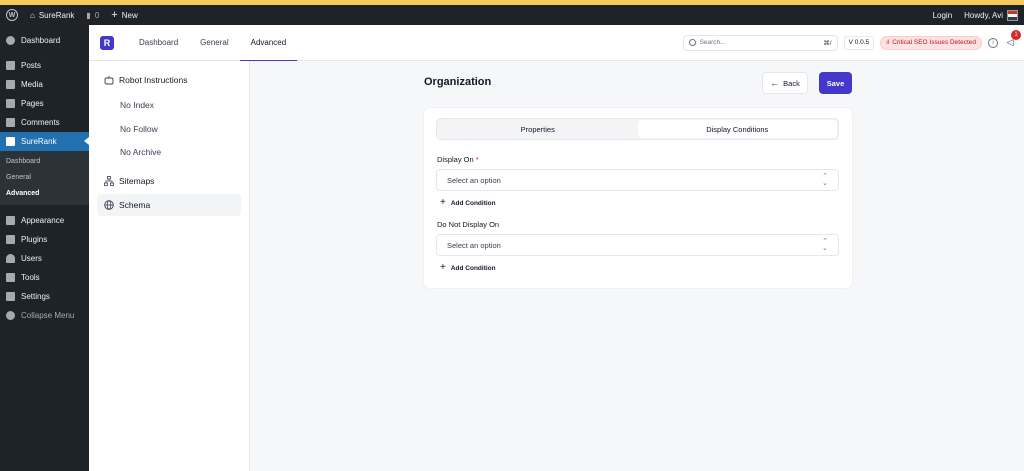 The height and width of the screenshot is (471, 1024). Describe the element at coordinates (44, 141) in the screenshot. I see `menu-surerank: SureRank` at that location.